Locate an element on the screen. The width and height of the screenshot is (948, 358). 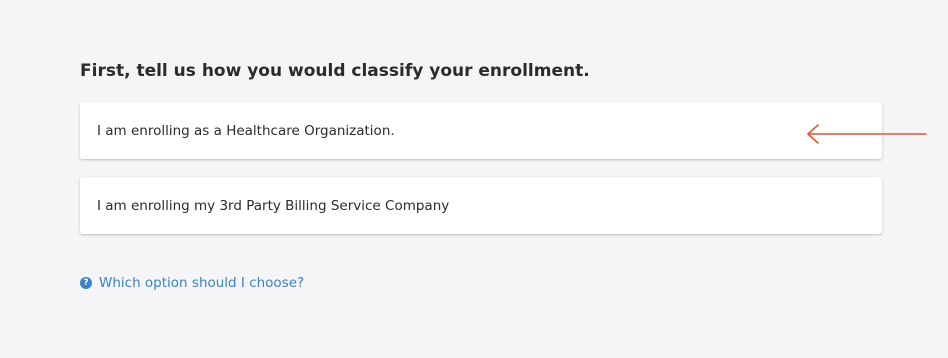
help-link: ? Which option should I choose? is located at coordinates (192, 283).